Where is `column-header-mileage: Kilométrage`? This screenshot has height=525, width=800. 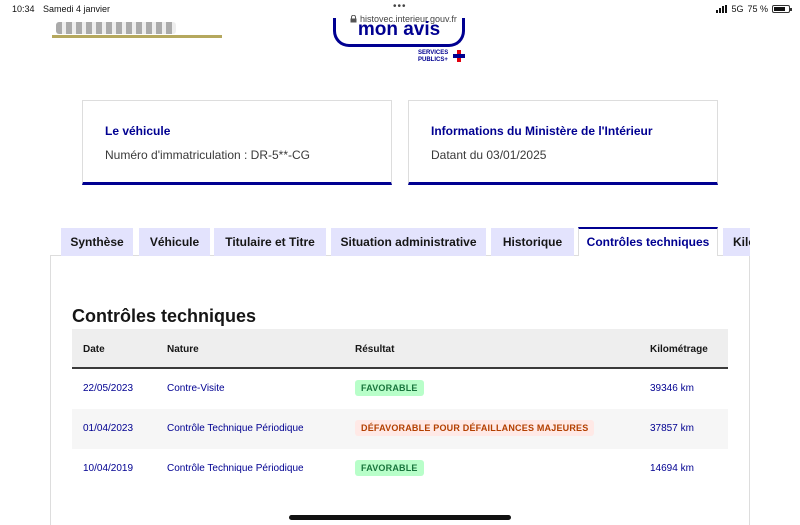
column-header-mileage: Kilométrage is located at coordinates (679, 349).